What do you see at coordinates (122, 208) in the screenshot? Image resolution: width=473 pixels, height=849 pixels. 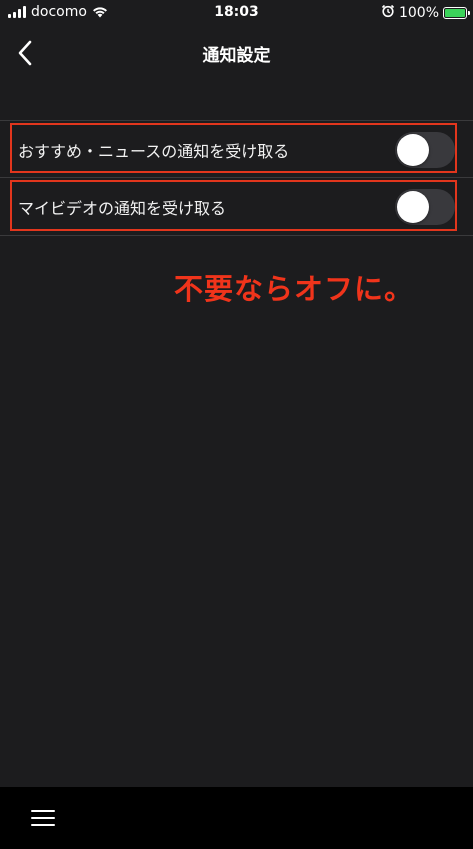 I see `setting-label: マイビデオの通知を受け取る` at bounding box center [122, 208].